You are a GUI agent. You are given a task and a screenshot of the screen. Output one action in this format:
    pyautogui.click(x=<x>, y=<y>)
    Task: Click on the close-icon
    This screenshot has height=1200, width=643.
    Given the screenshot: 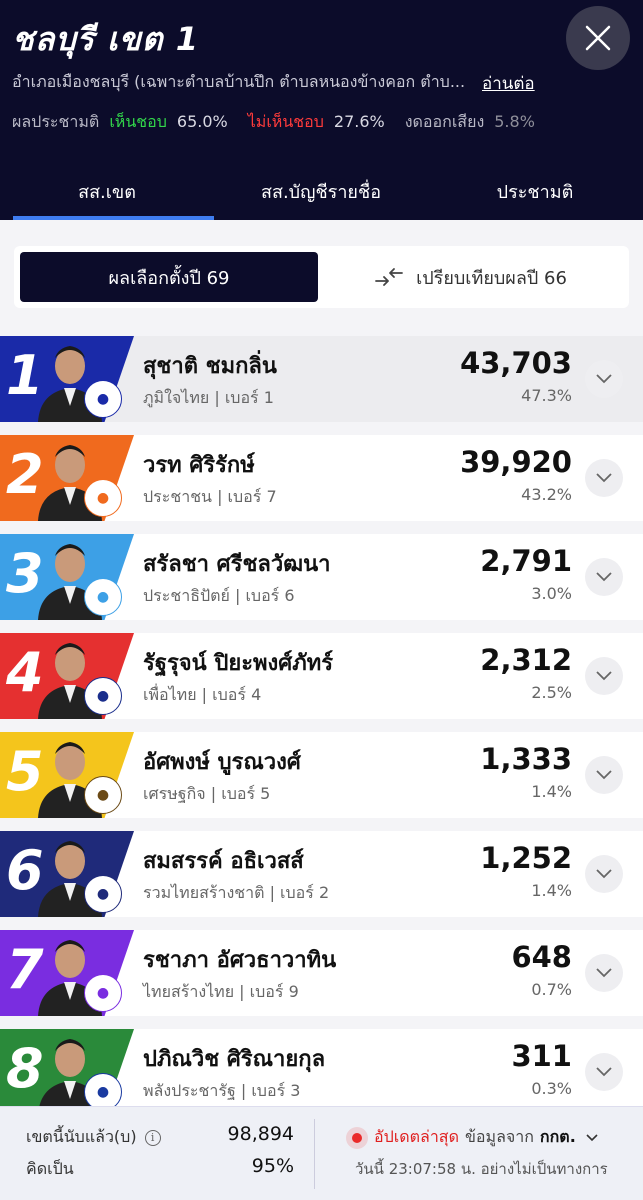 What is the action you would take?
    pyautogui.click(x=598, y=38)
    